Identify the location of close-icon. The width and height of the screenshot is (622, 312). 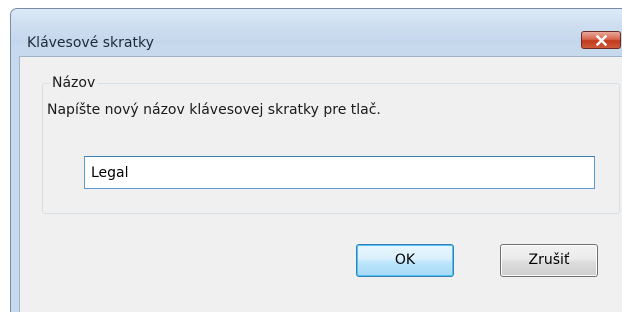
(601, 40).